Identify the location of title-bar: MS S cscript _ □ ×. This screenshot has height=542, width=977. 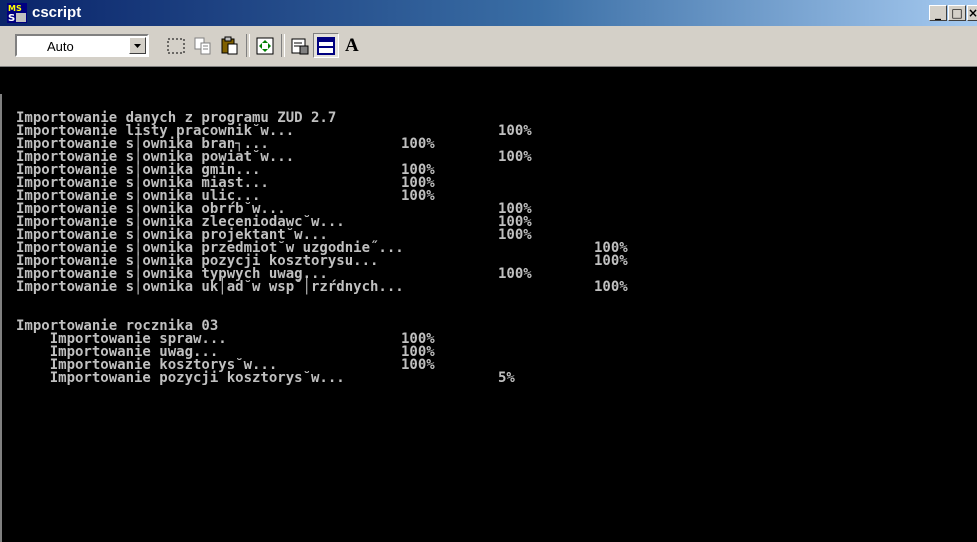
(488, 13).